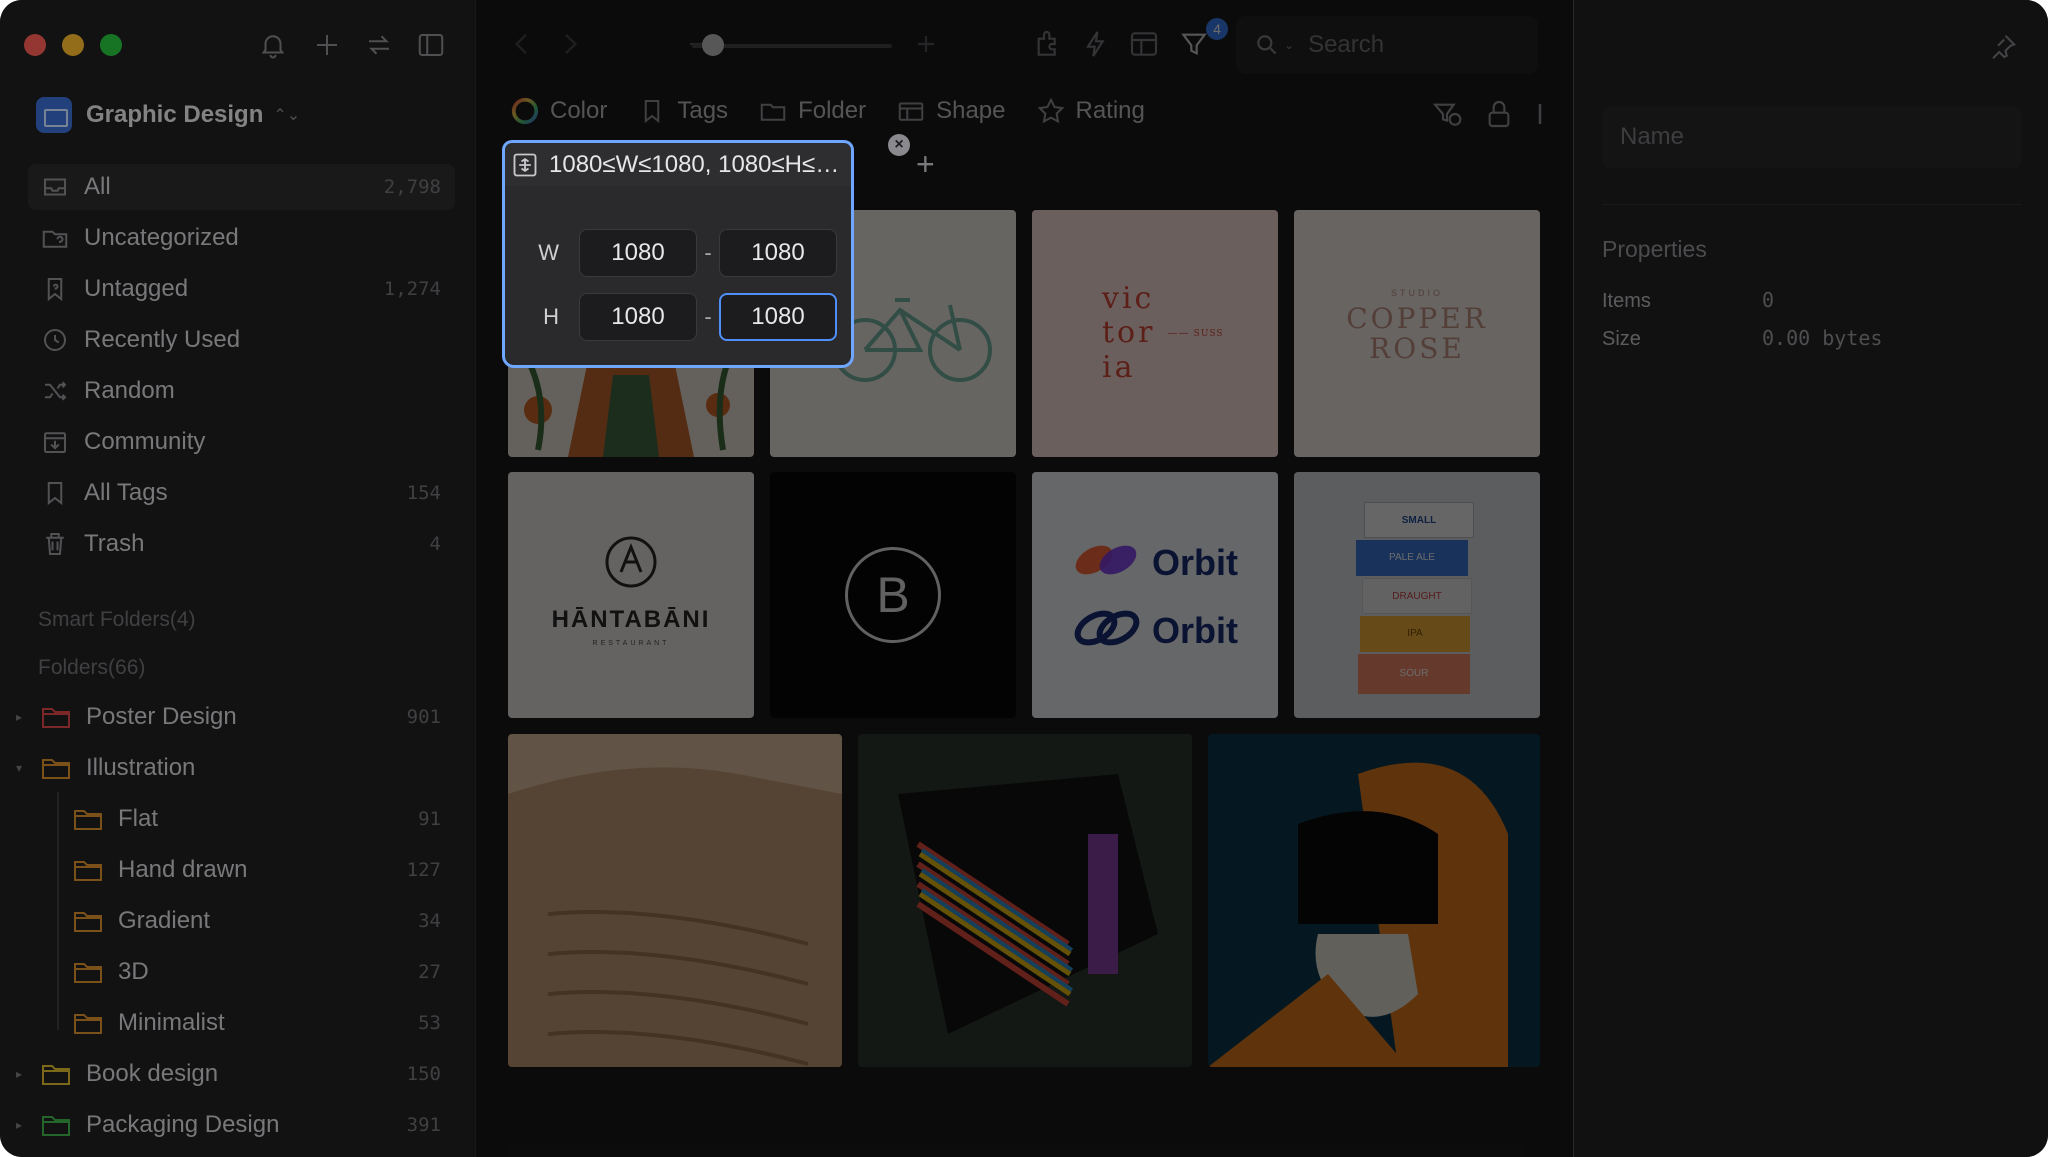  I want to click on folder-item-3d: 3D 27, so click(232, 972).